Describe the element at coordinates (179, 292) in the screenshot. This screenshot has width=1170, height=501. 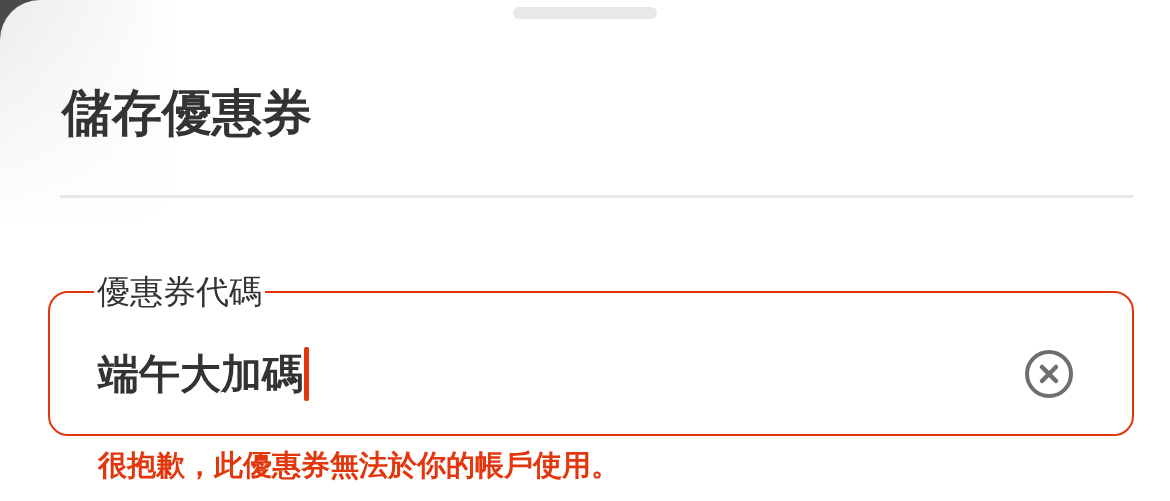
I see `field-label: 優惠券代碼` at that location.